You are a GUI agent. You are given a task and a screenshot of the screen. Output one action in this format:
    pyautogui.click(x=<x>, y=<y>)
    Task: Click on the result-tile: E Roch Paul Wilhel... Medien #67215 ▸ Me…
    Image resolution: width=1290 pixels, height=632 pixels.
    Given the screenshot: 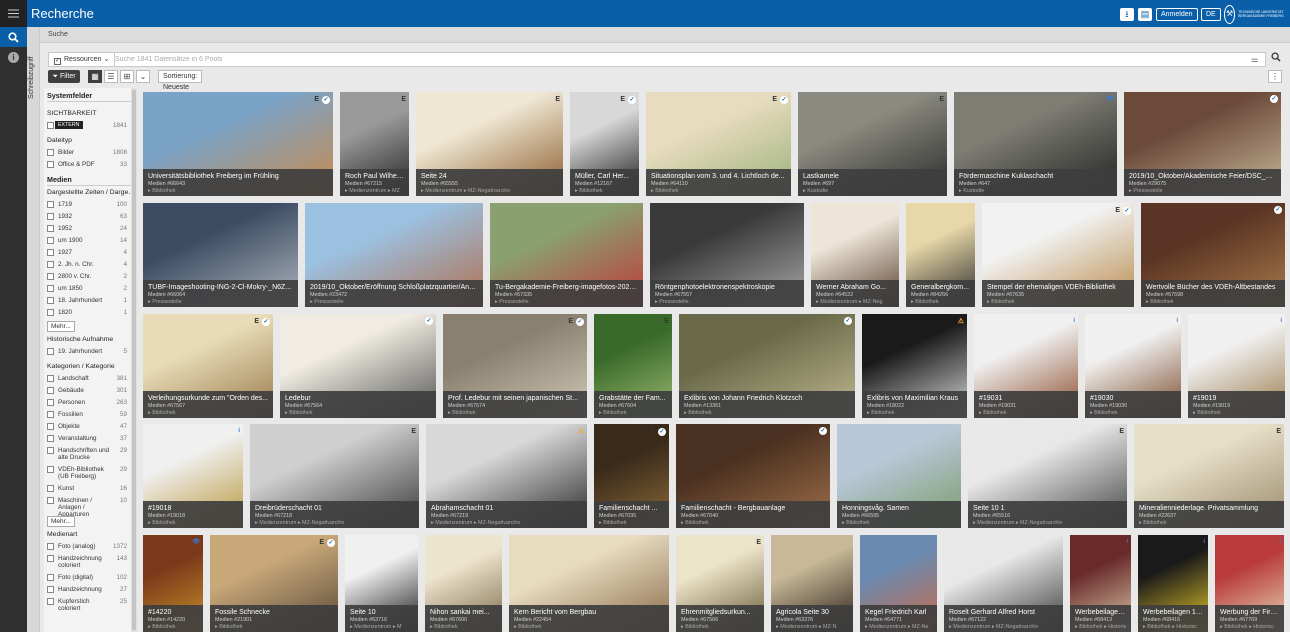 What is the action you would take?
    pyautogui.click(x=374, y=144)
    